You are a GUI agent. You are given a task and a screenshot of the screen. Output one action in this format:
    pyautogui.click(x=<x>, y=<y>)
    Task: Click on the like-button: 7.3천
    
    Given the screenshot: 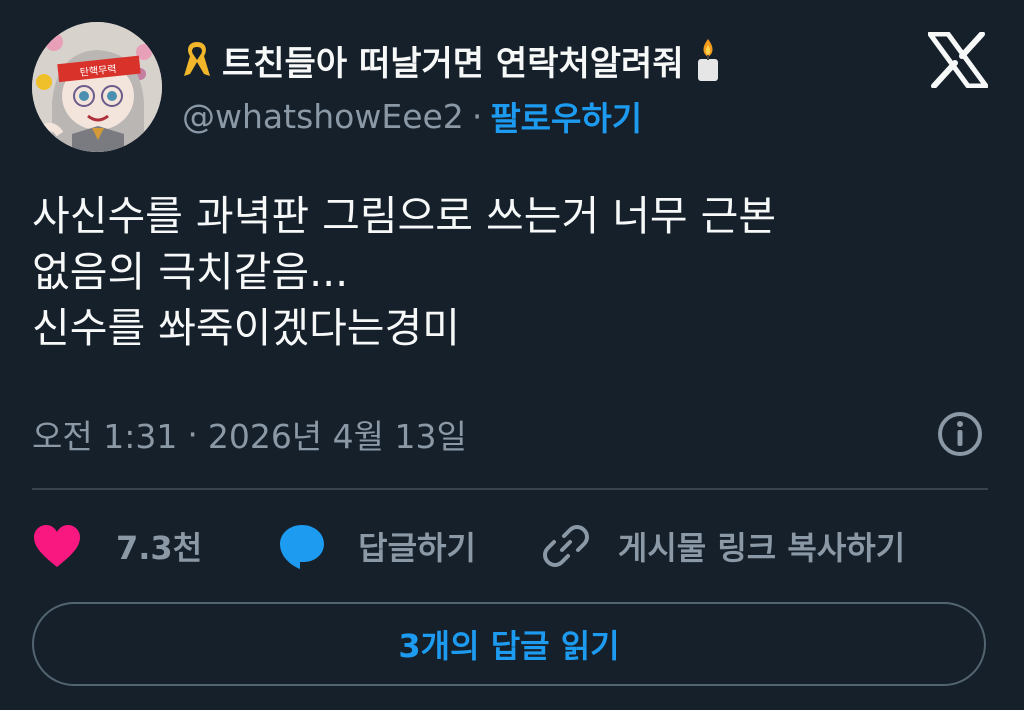 What is the action you would take?
    pyautogui.click(x=117, y=546)
    